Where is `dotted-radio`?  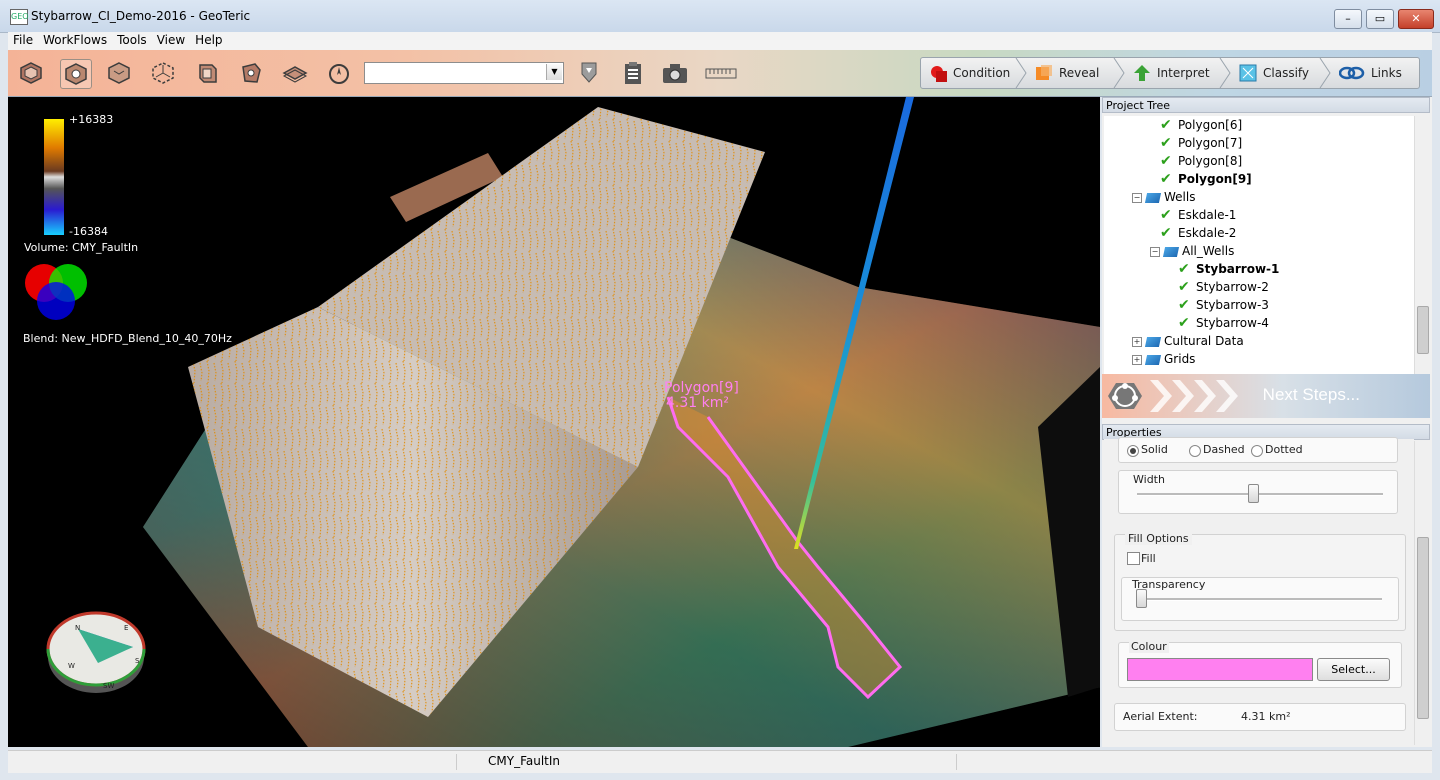 dotted-radio is located at coordinates (1257, 451).